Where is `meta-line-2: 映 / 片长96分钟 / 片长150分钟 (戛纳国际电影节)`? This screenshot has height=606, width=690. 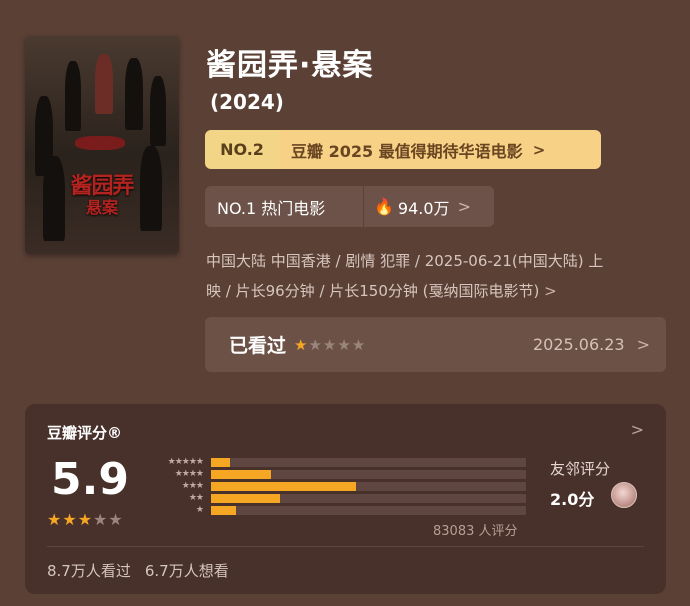
meta-line-2: 映 / 片长96分钟 / 片长150分钟 (戛纳国际电影节) is located at coordinates (373, 291).